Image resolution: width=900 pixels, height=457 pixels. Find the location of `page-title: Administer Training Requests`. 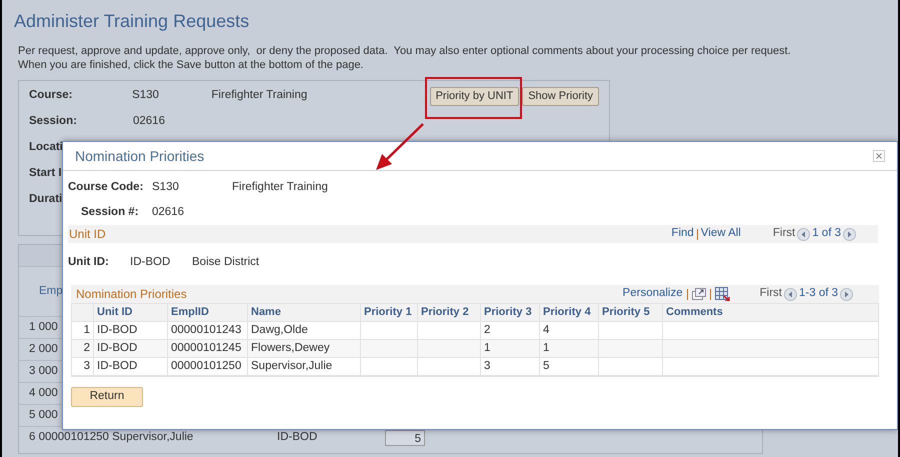

page-title: Administer Training Requests is located at coordinates (131, 21).